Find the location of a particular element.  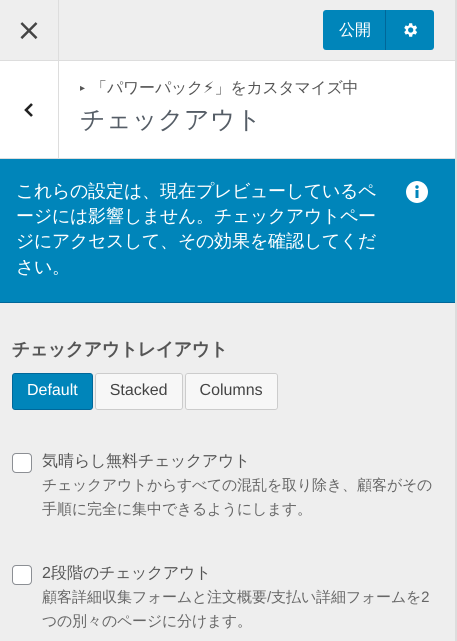

back-icon is located at coordinates (29, 110).